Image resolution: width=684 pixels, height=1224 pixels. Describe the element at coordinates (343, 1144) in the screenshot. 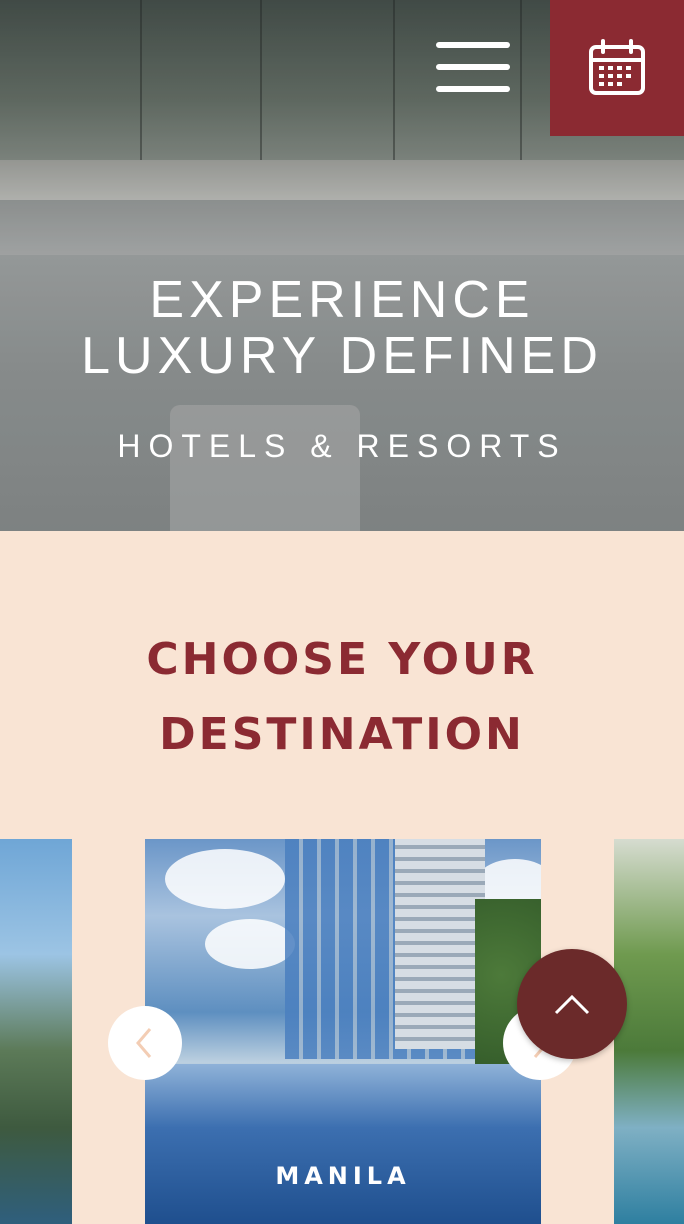

I see `pool-image` at that location.